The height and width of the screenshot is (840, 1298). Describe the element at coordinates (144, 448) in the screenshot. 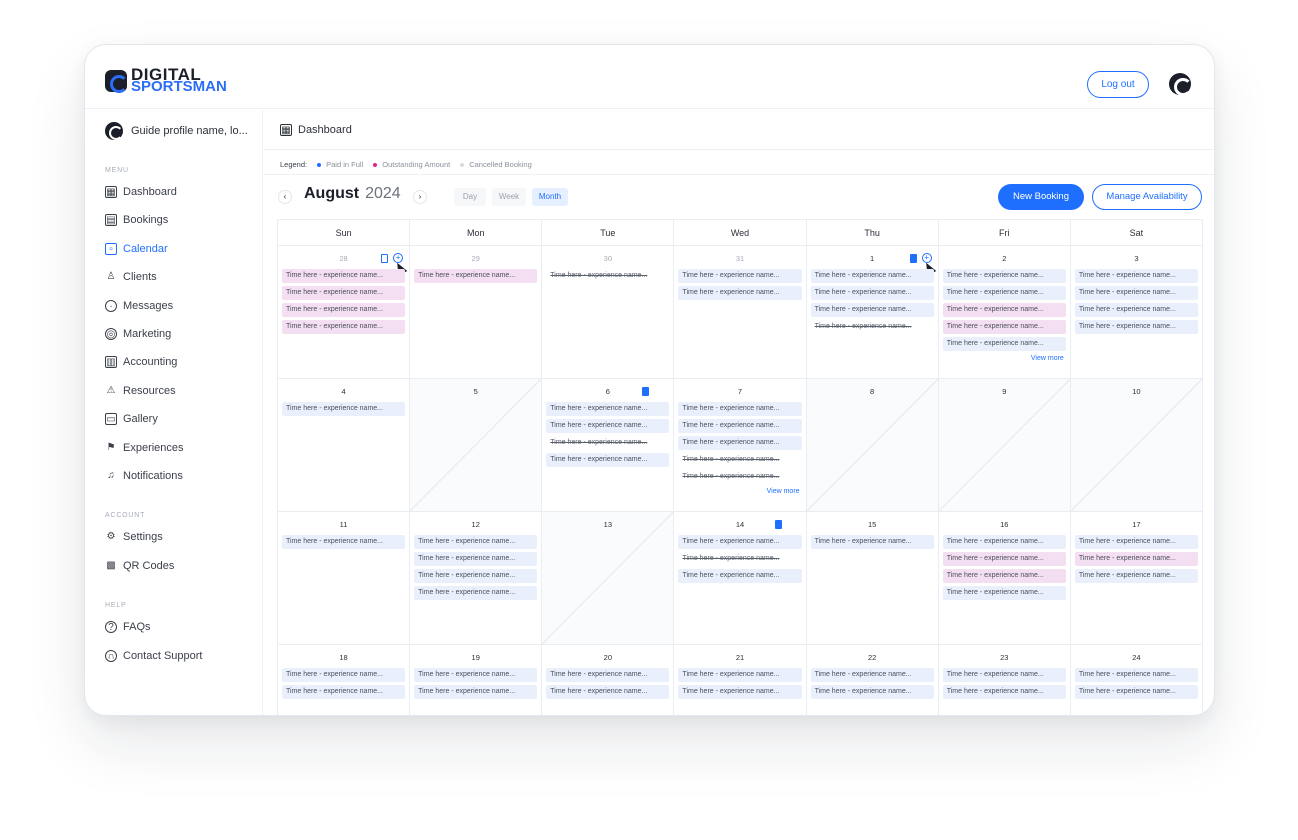

I see `sidebar-item-experiences: ⚑ Experiences` at that location.